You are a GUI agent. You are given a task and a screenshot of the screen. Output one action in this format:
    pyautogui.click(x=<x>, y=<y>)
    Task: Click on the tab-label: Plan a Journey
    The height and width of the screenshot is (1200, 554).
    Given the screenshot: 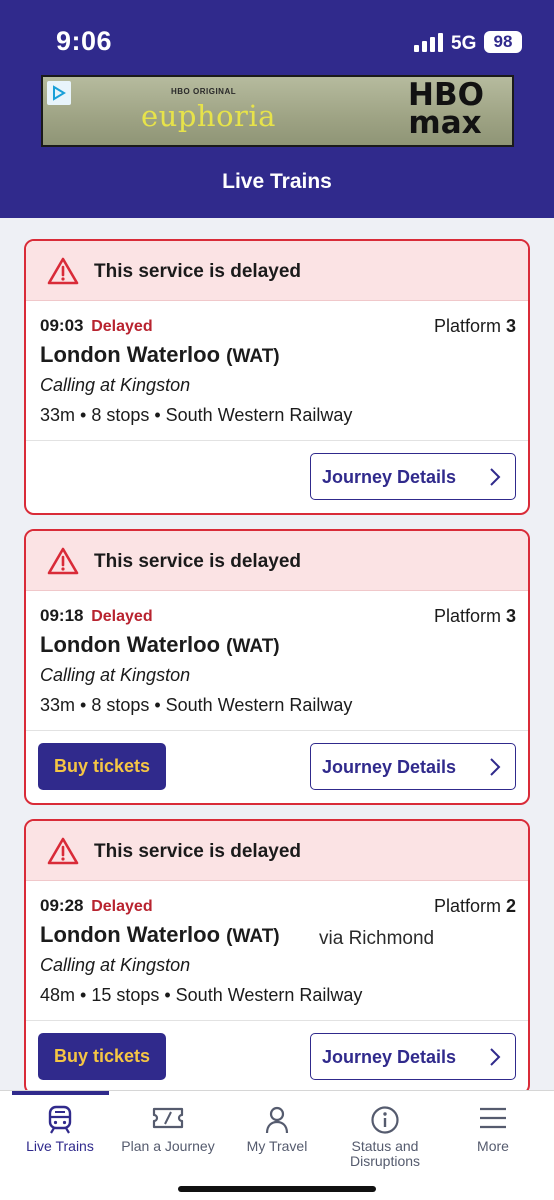 What is the action you would take?
    pyautogui.click(x=168, y=1146)
    